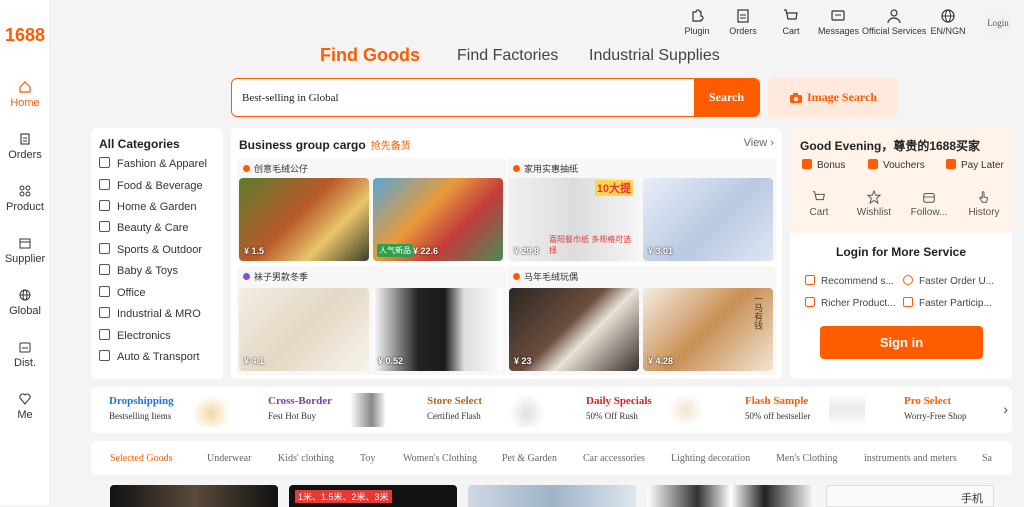  Describe the element at coordinates (819, 204) in the screenshot. I see `quick-cart: Cart` at that location.